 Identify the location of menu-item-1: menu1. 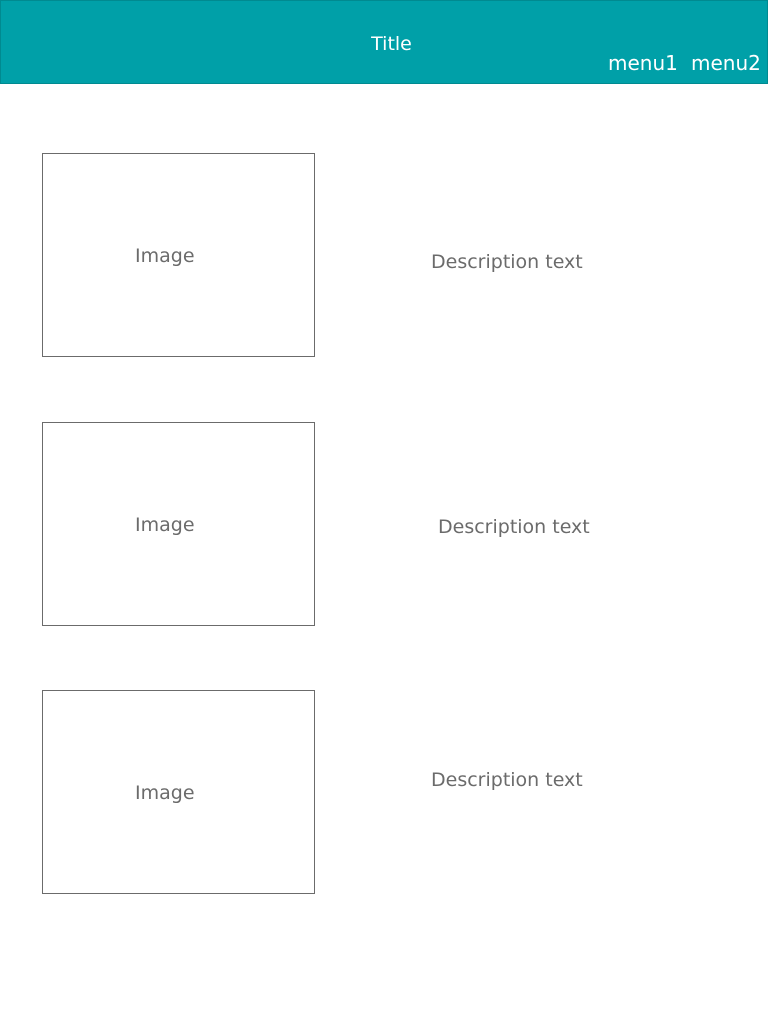
(643, 63).